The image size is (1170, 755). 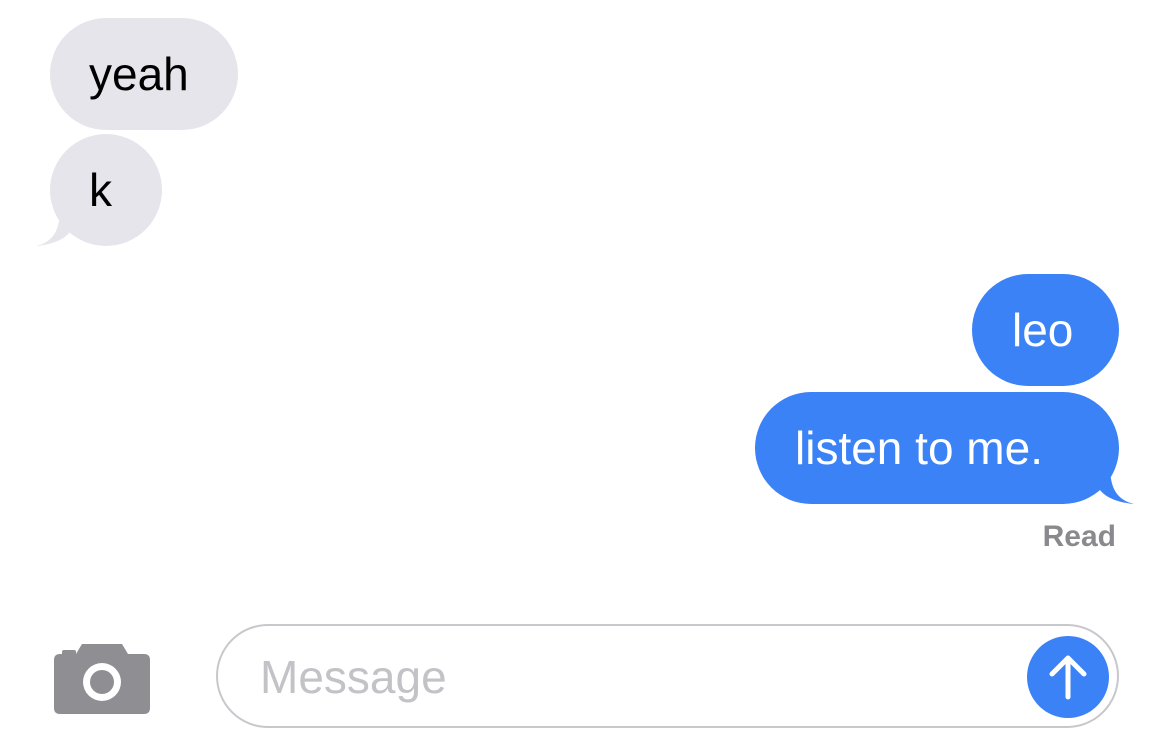 I want to click on message-input, so click(x=630, y=677).